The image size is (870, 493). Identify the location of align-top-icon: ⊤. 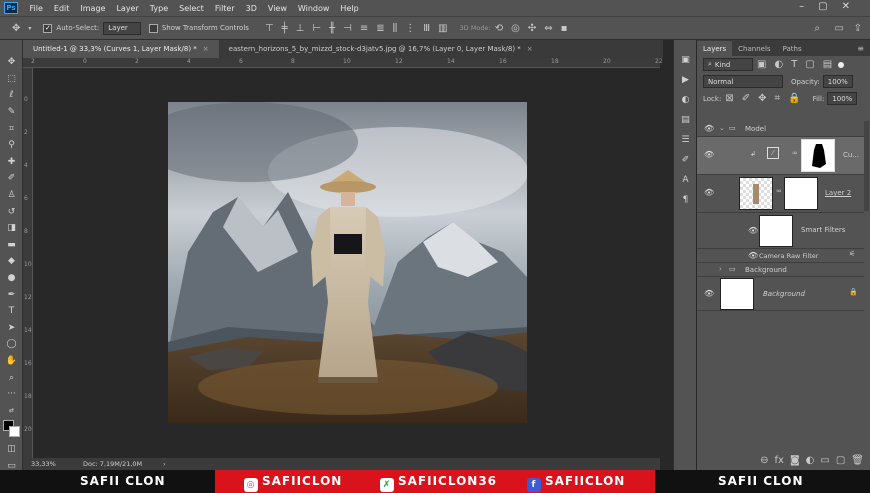
(269, 28).